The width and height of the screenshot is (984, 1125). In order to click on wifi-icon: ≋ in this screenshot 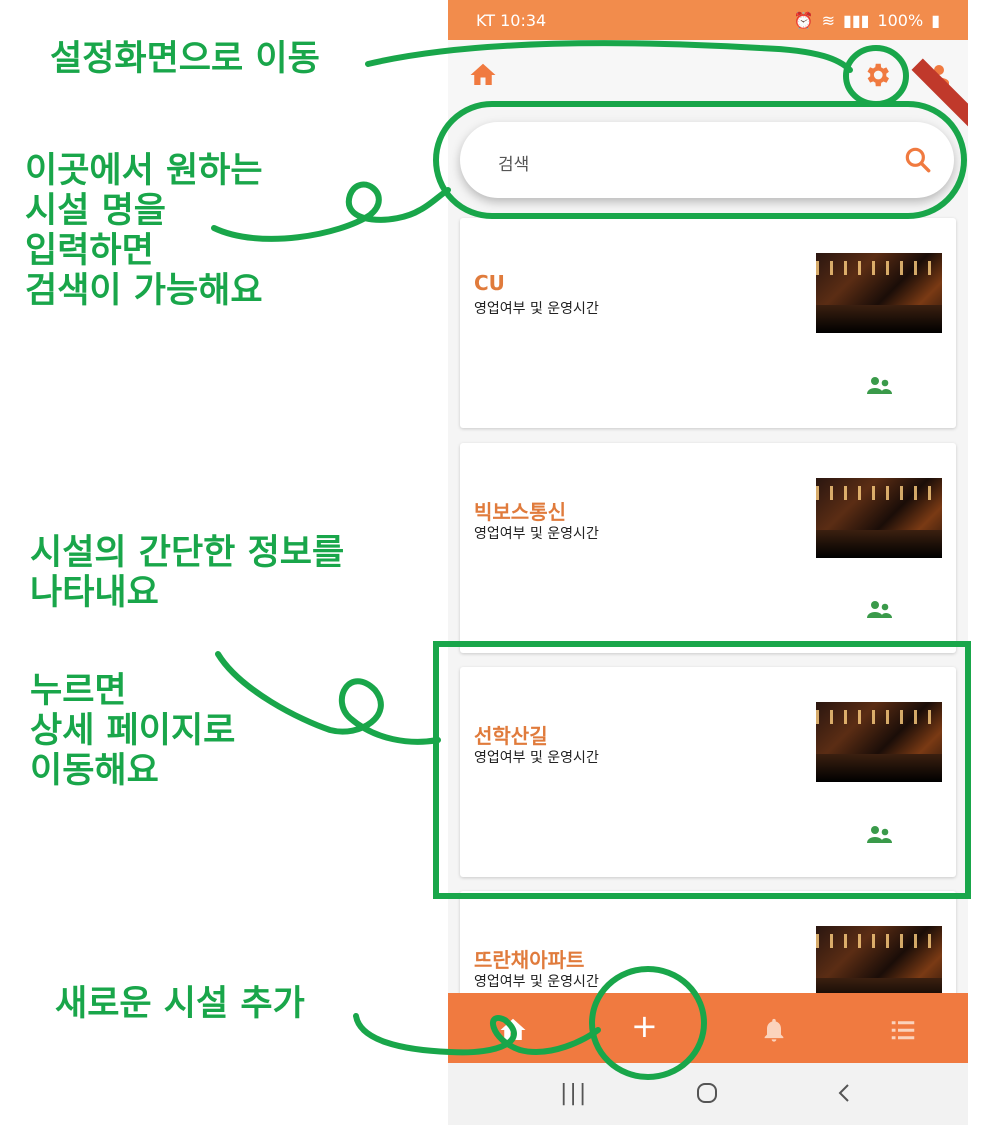, I will do `click(828, 20)`.